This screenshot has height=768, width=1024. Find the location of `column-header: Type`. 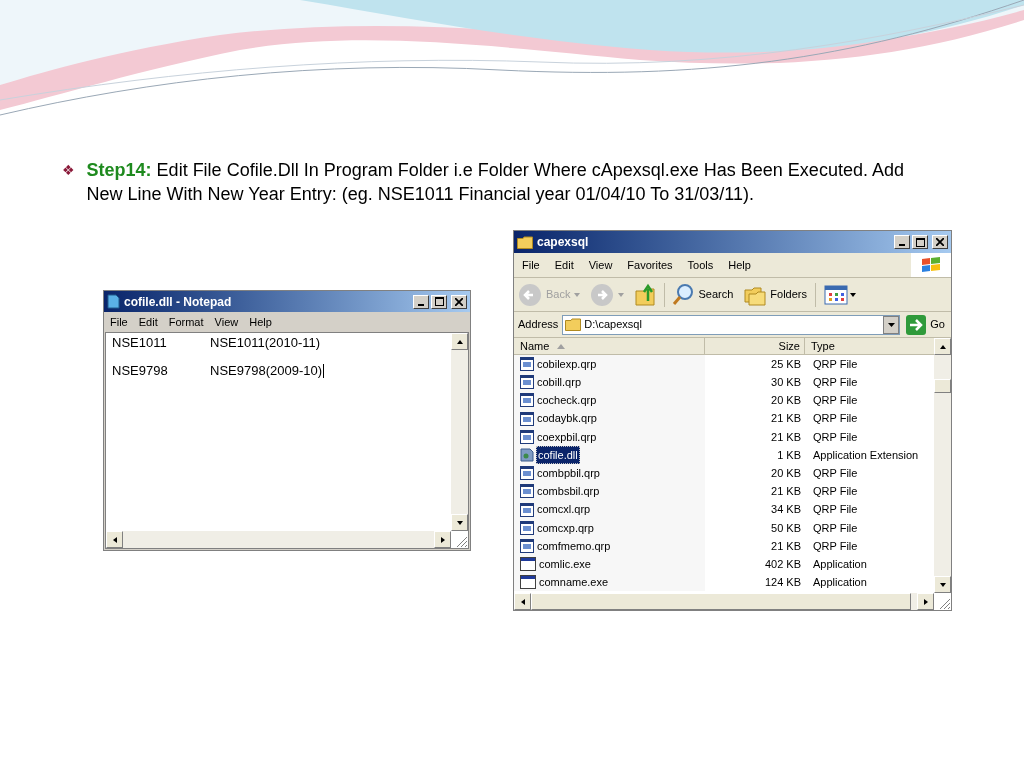

column-header: Type is located at coordinates (869, 346).